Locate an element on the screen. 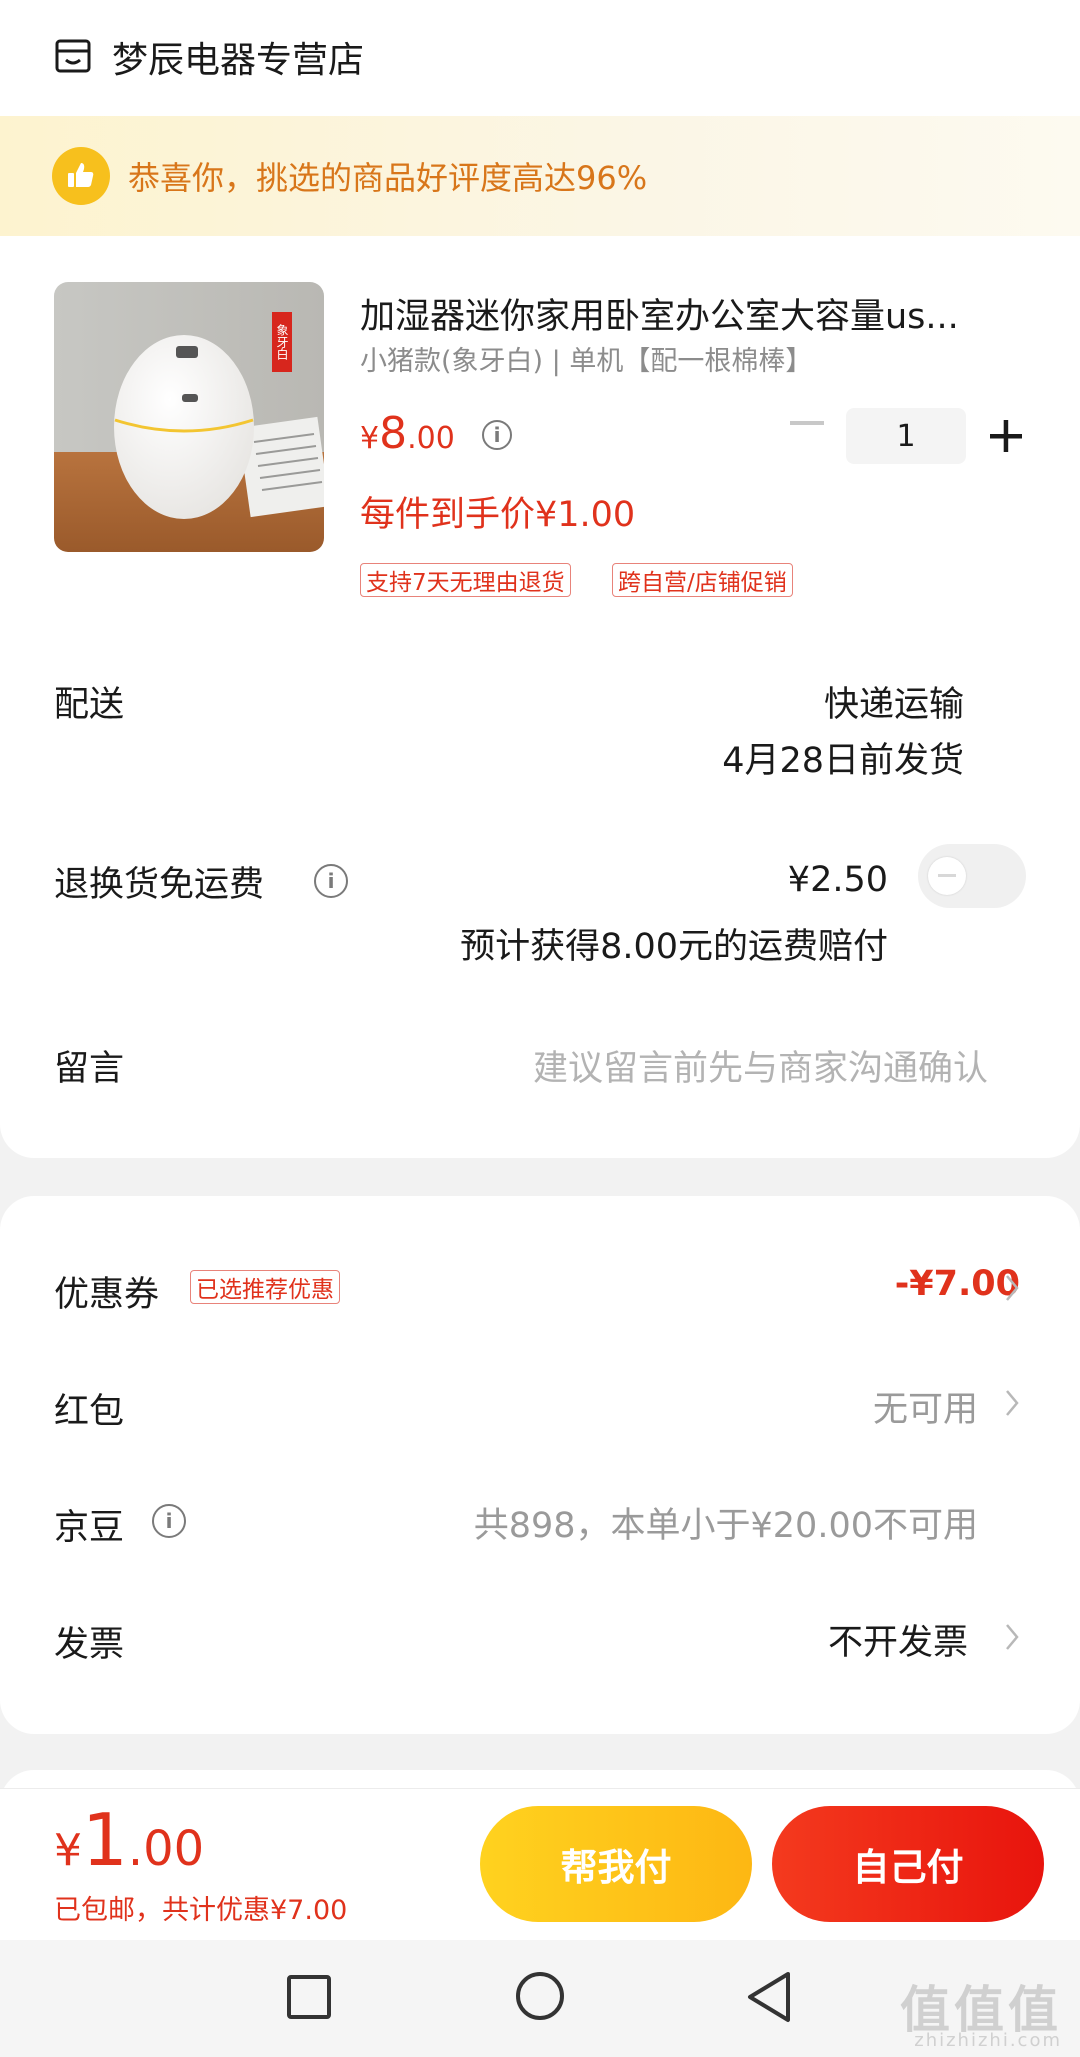 The image size is (1080, 2057). total-subtext: 已包邮，共计优惠¥7.00 is located at coordinates (201, 1910).